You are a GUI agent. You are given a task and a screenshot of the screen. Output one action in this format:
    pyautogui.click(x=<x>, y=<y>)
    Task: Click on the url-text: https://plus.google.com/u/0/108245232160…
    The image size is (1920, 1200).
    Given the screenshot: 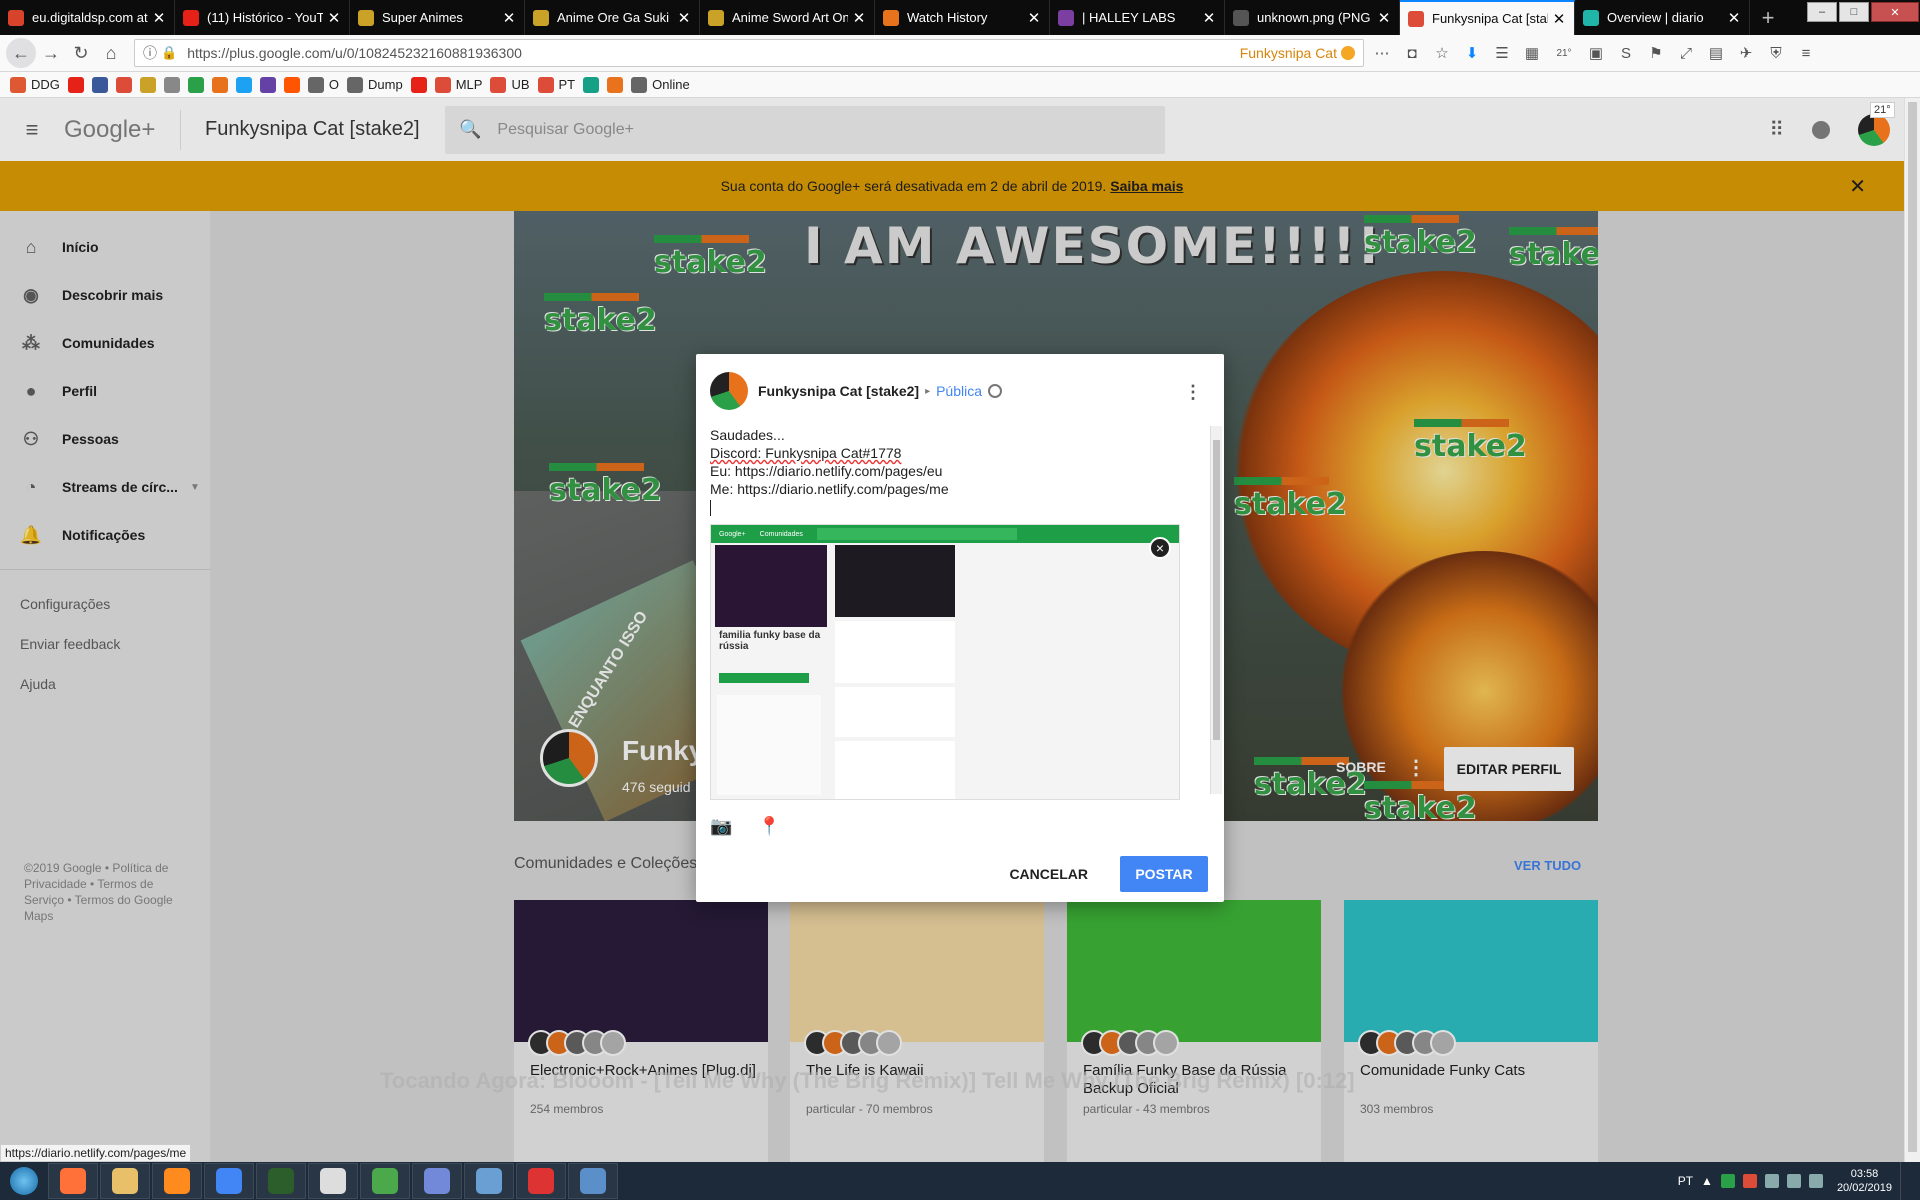 What is the action you would take?
    pyautogui.click(x=713, y=53)
    